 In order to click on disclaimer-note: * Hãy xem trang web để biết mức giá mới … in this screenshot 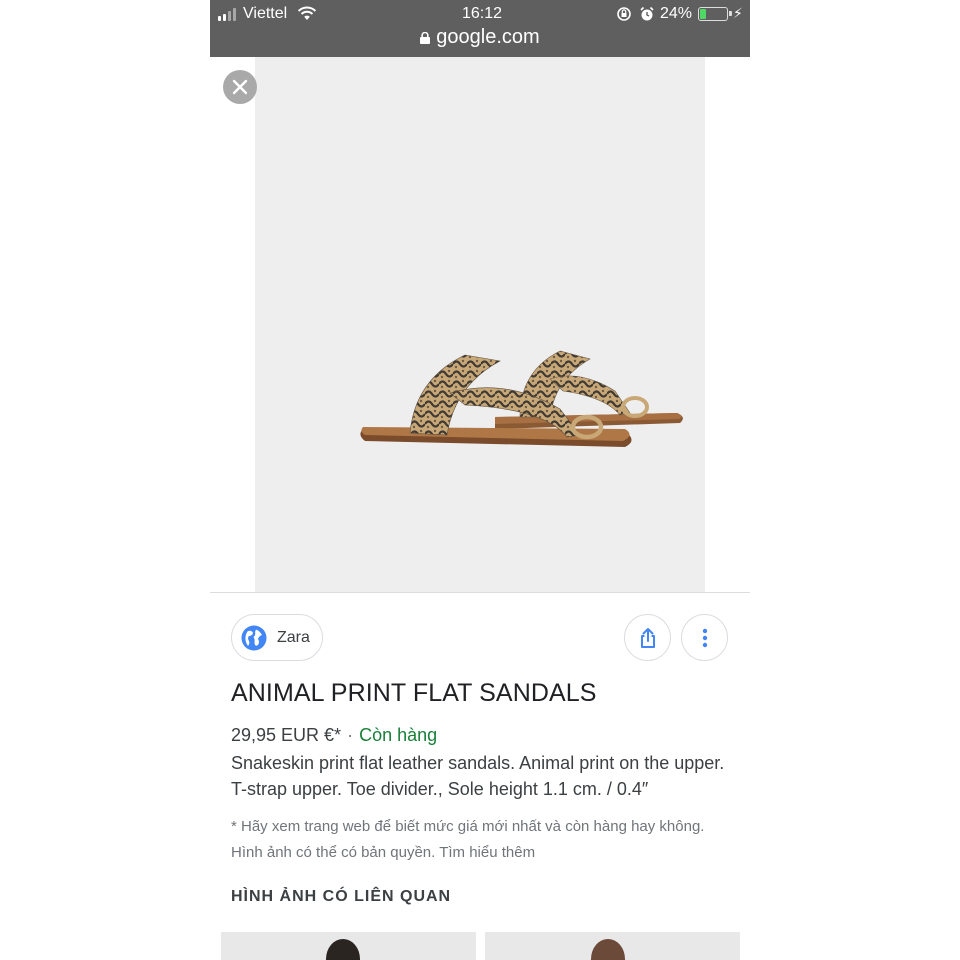, I will do `click(468, 839)`.